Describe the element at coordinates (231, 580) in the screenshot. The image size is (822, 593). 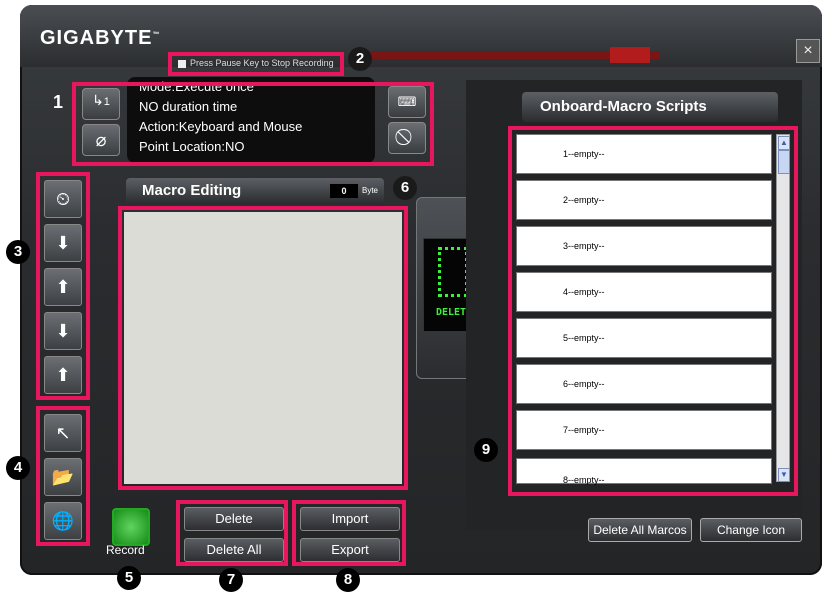
I see `callout-7: 7` at that location.